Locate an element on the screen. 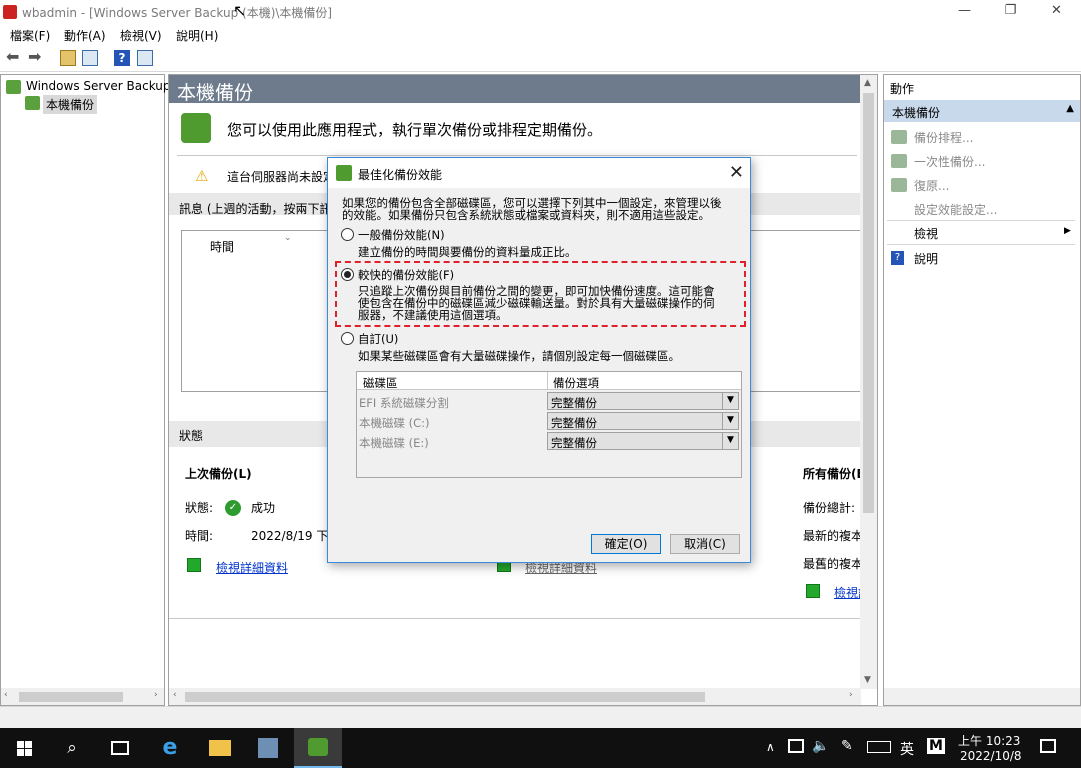  recover-icon is located at coordinates (899, 185).